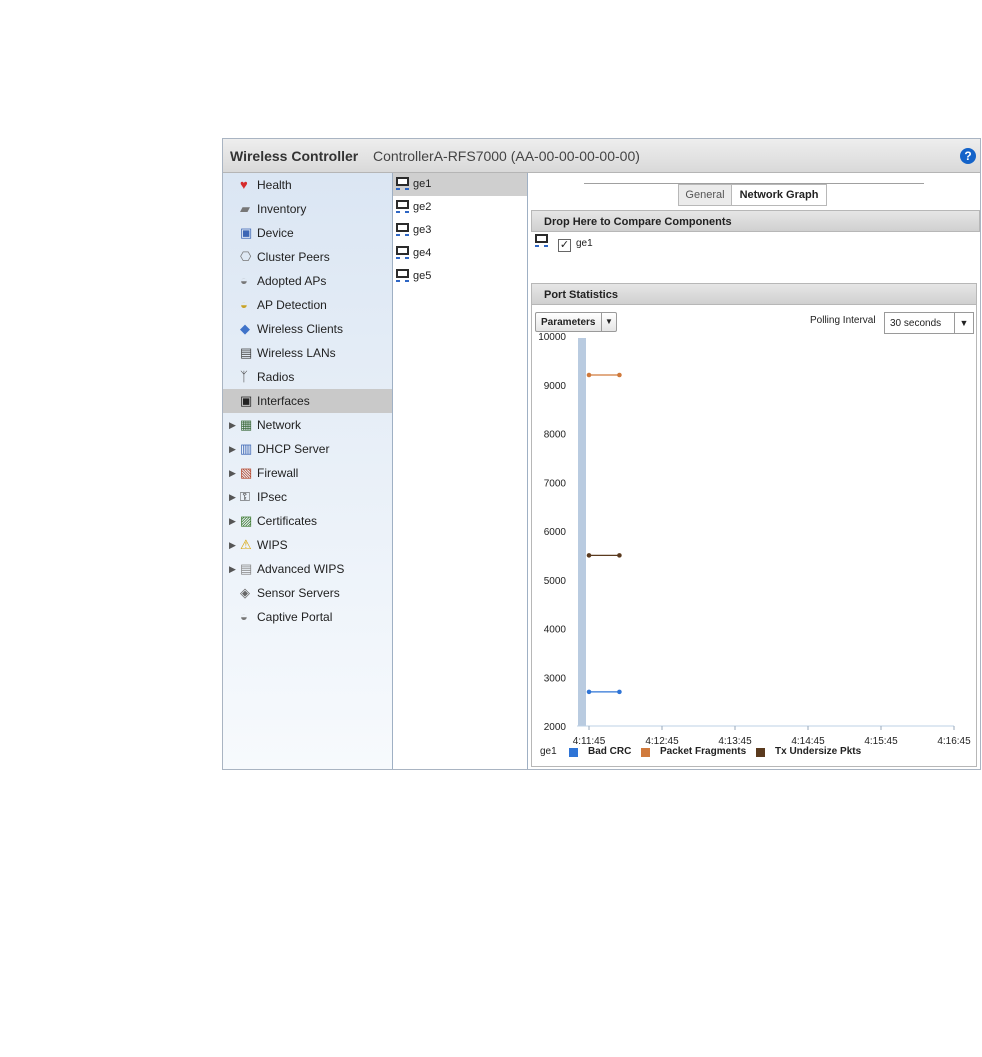  Describe the element at coordinates (555, 727) in the screenshot. I see `y-tick-label: 2000` at that location.